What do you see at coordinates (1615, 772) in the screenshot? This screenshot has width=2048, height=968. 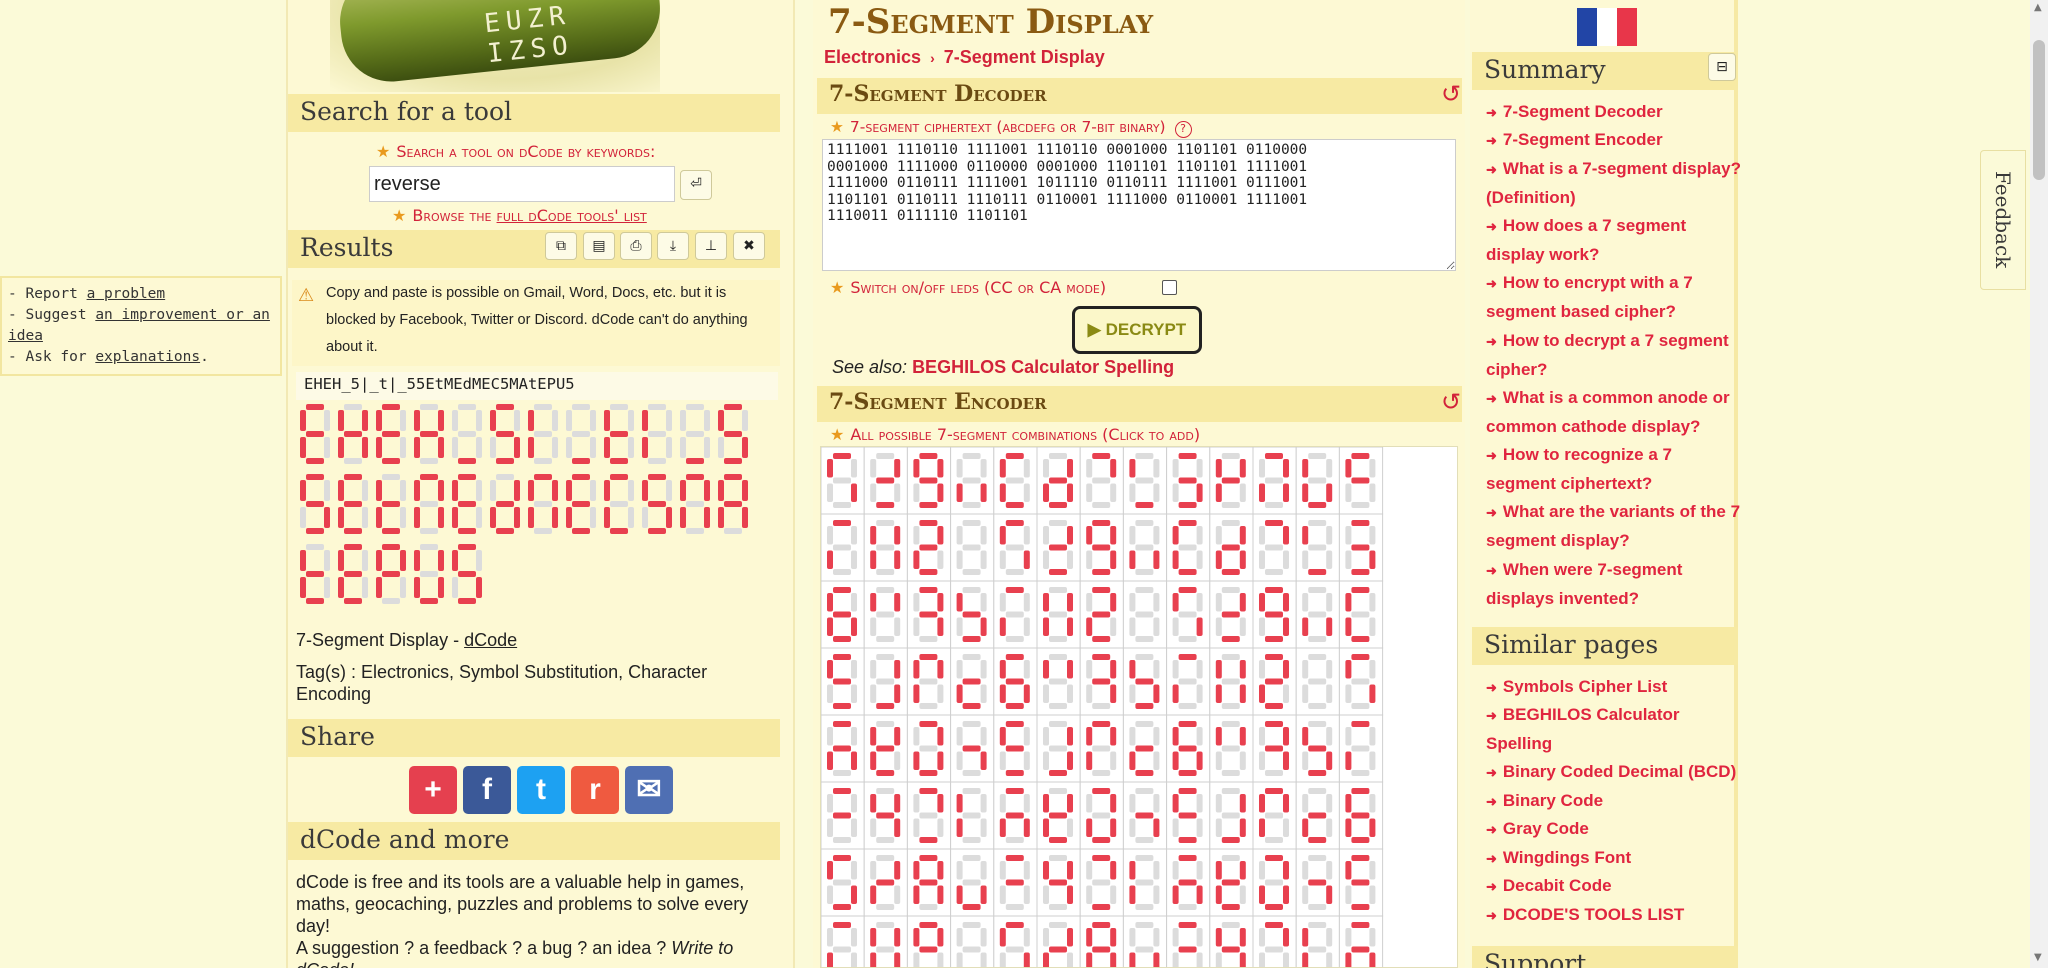 I see `similar-link: ➜ Binary Coded Decimal (BCD)` at bounding box center [1615, 772].